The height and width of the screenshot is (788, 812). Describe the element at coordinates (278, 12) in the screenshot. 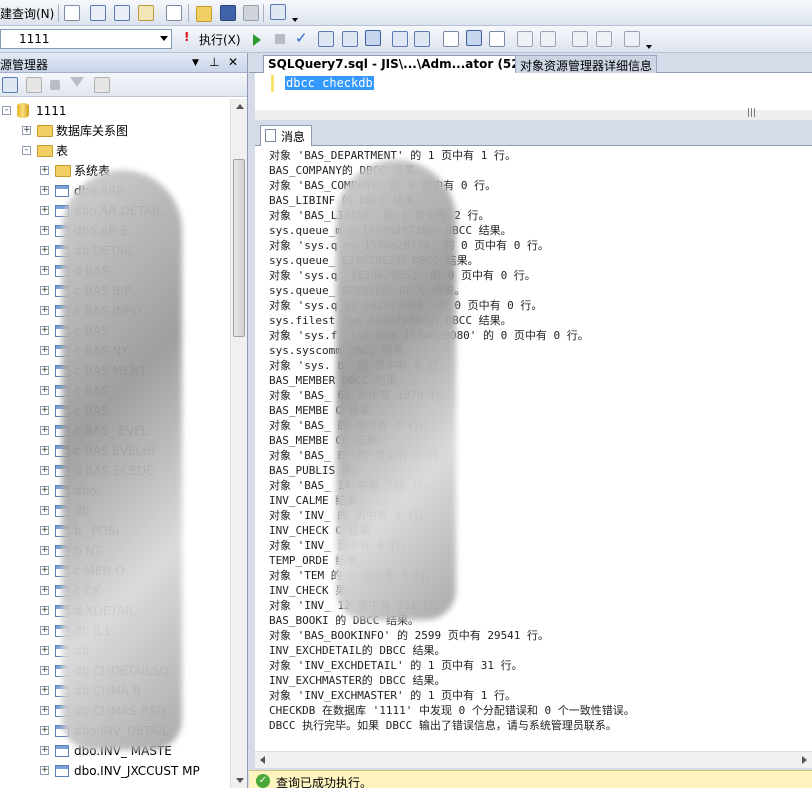

I see `activity-monitor-icon` at that location.